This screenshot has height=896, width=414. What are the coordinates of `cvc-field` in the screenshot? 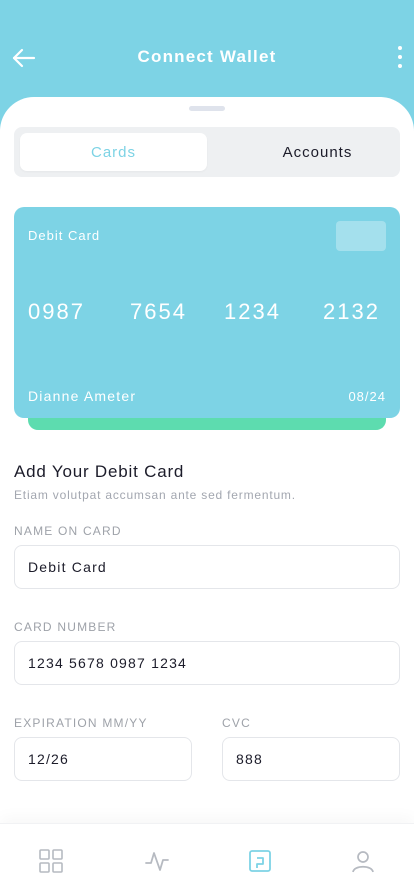 It's located at (311, 759).